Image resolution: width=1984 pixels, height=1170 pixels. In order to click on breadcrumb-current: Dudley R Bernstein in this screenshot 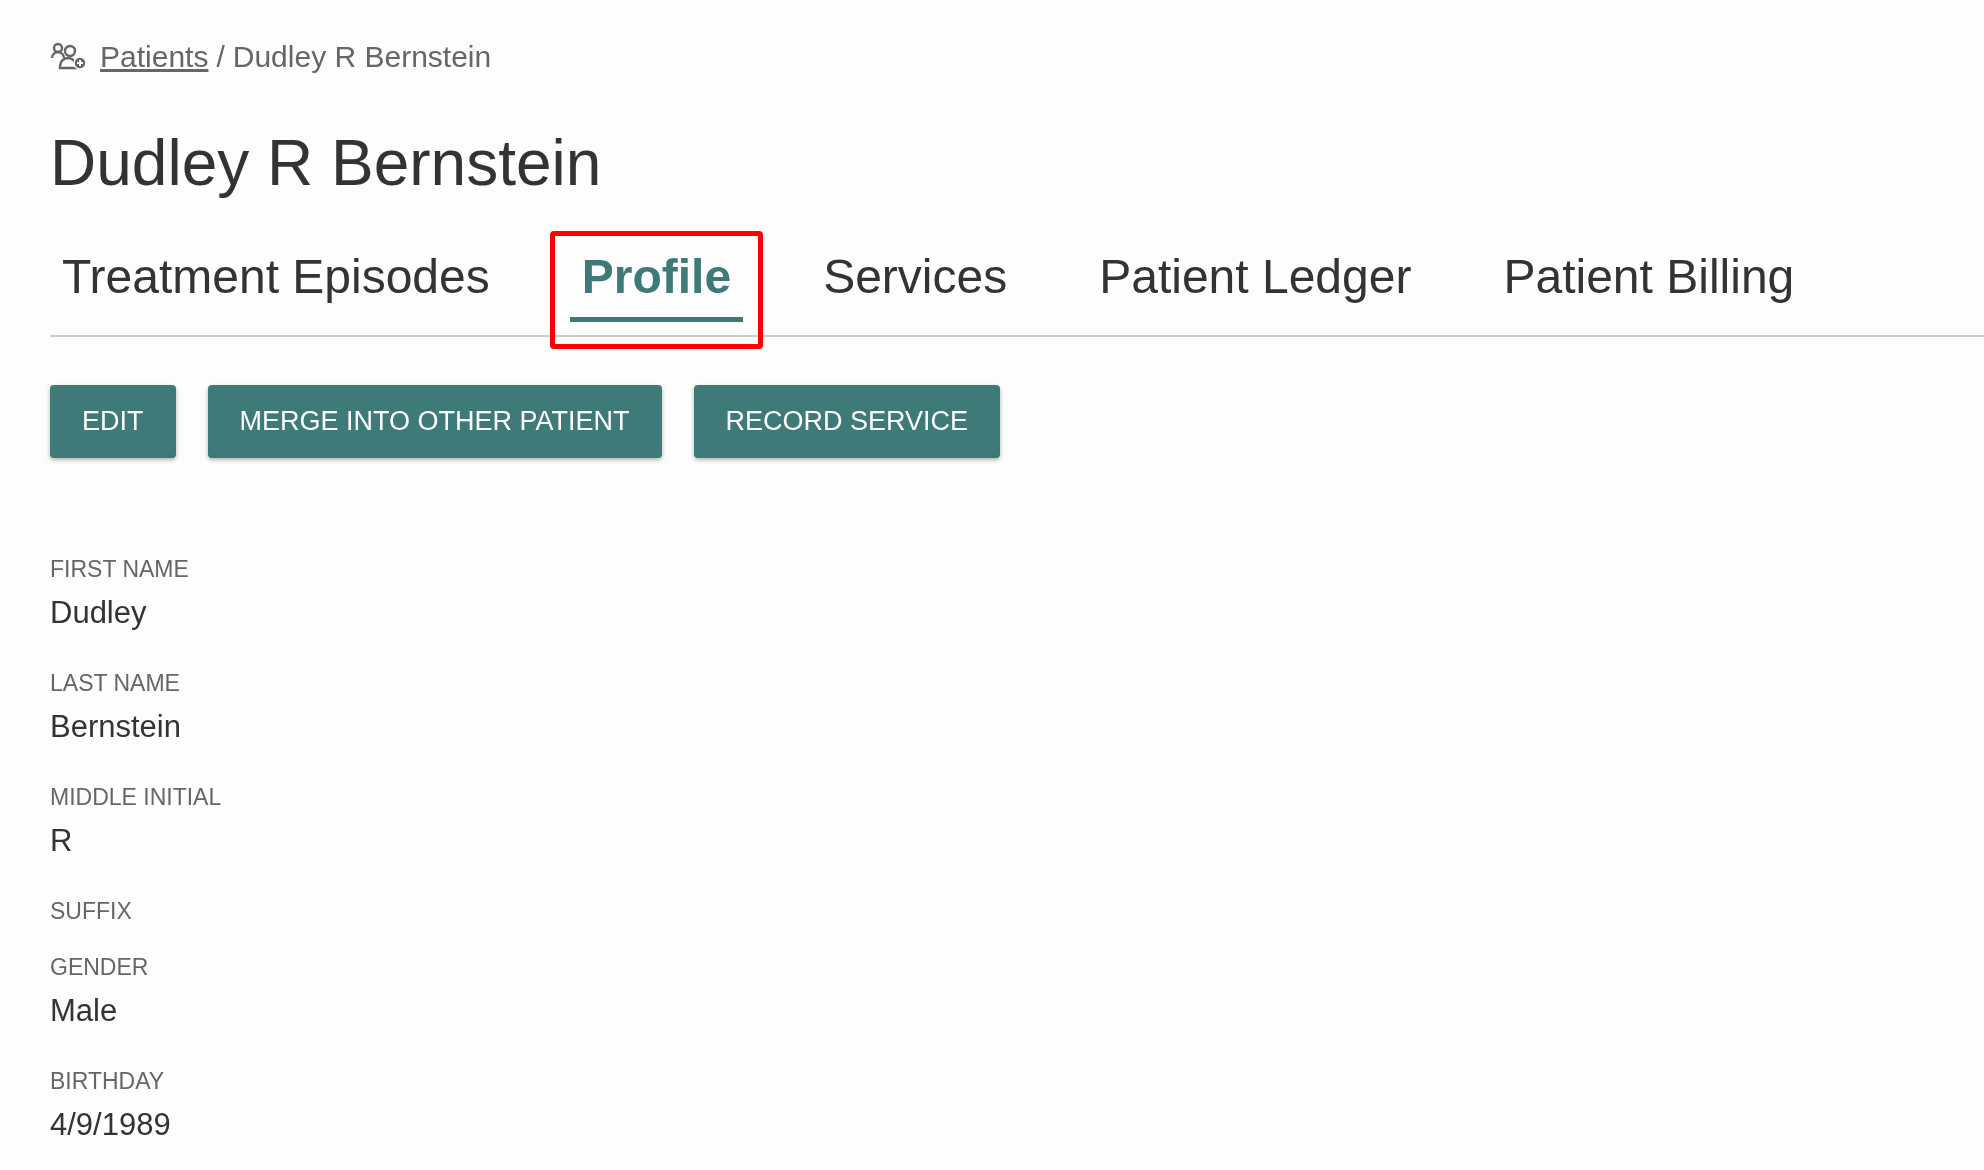, I will do `click(362, 57)`.